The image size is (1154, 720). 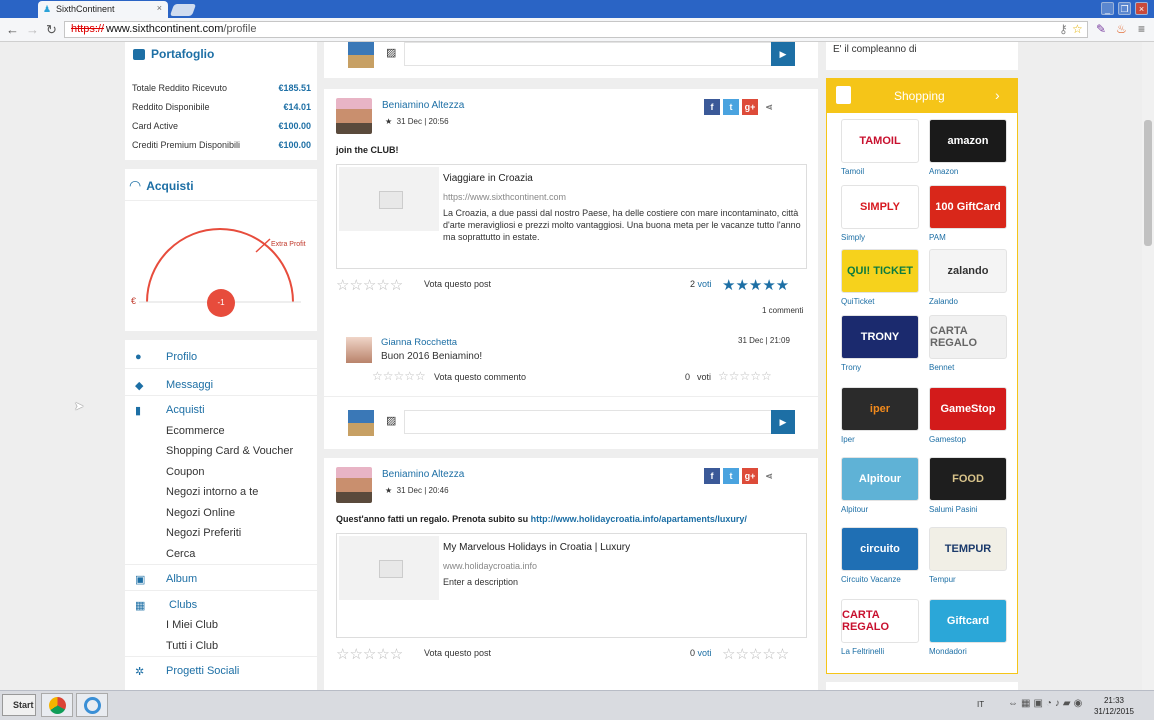 What do you see at coordinates (19, 705) in the screenshot?
I see `start-button: Start` at bounding box center [19, 705].